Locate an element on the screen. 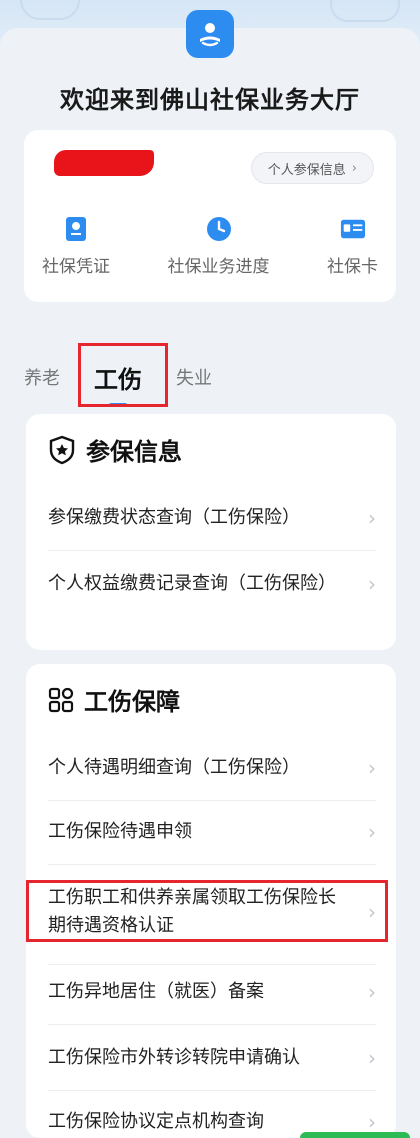  shield-star-icon is located at coordinates (62, 449).